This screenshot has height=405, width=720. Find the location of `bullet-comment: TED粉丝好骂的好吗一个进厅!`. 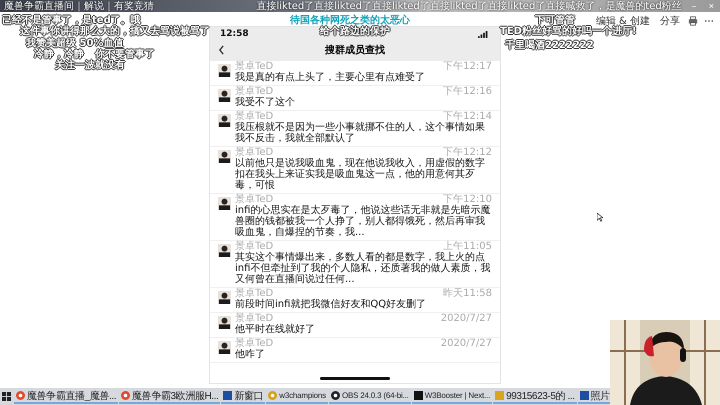

bullet-comment: TED粉丝好骂的好吗一个进厅! is located at coordinates (568, 31).